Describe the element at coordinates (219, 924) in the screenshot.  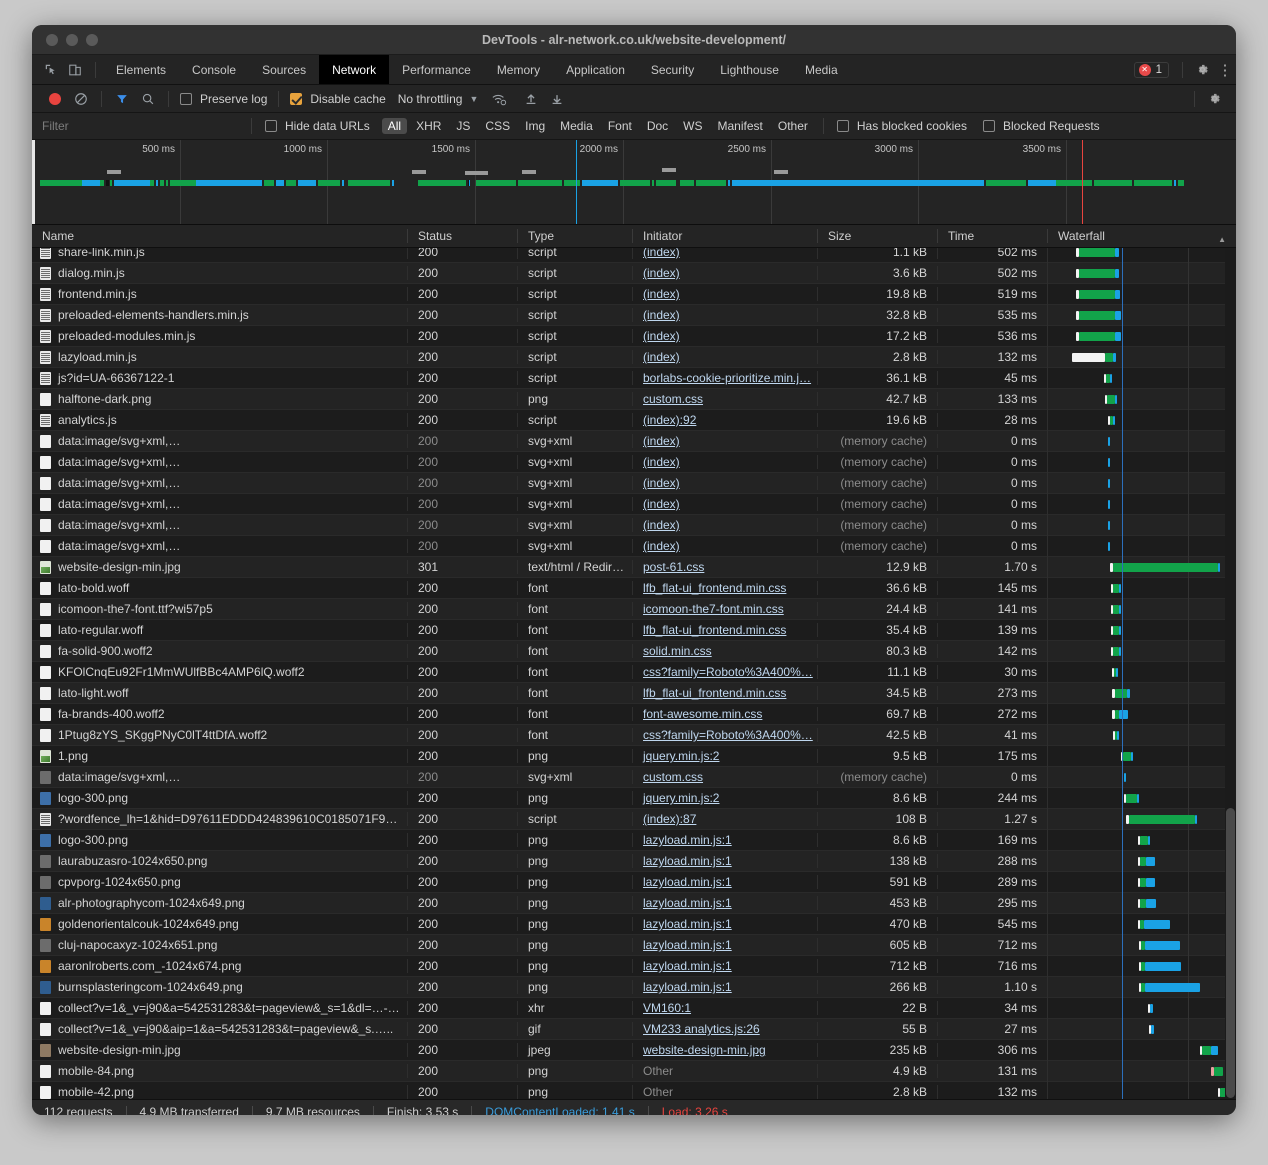
I see `cell-name: goldenorientalcouk-1024x649.png` at that location.